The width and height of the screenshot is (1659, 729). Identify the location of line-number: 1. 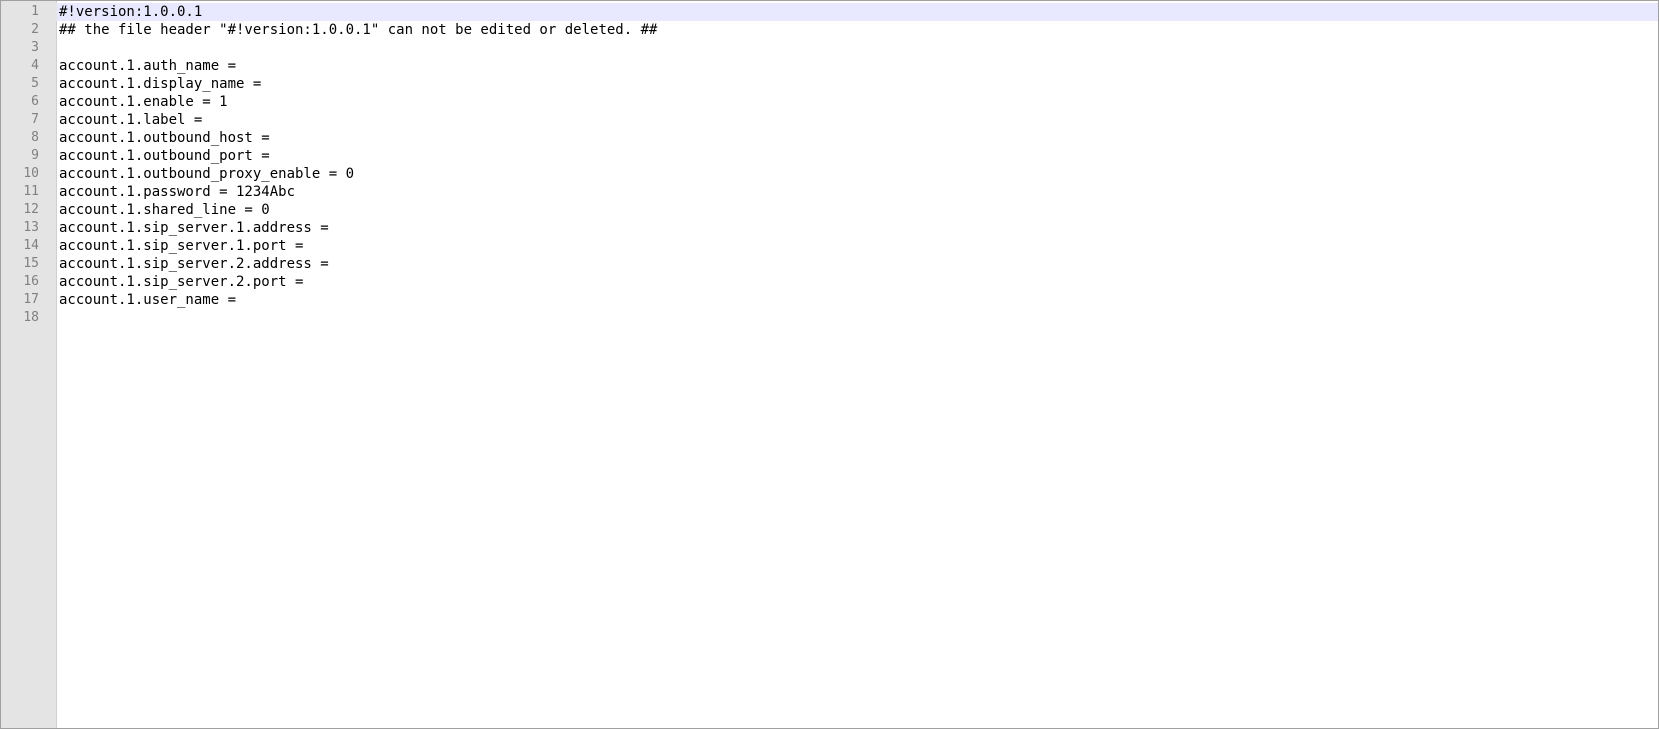
(35, 11).